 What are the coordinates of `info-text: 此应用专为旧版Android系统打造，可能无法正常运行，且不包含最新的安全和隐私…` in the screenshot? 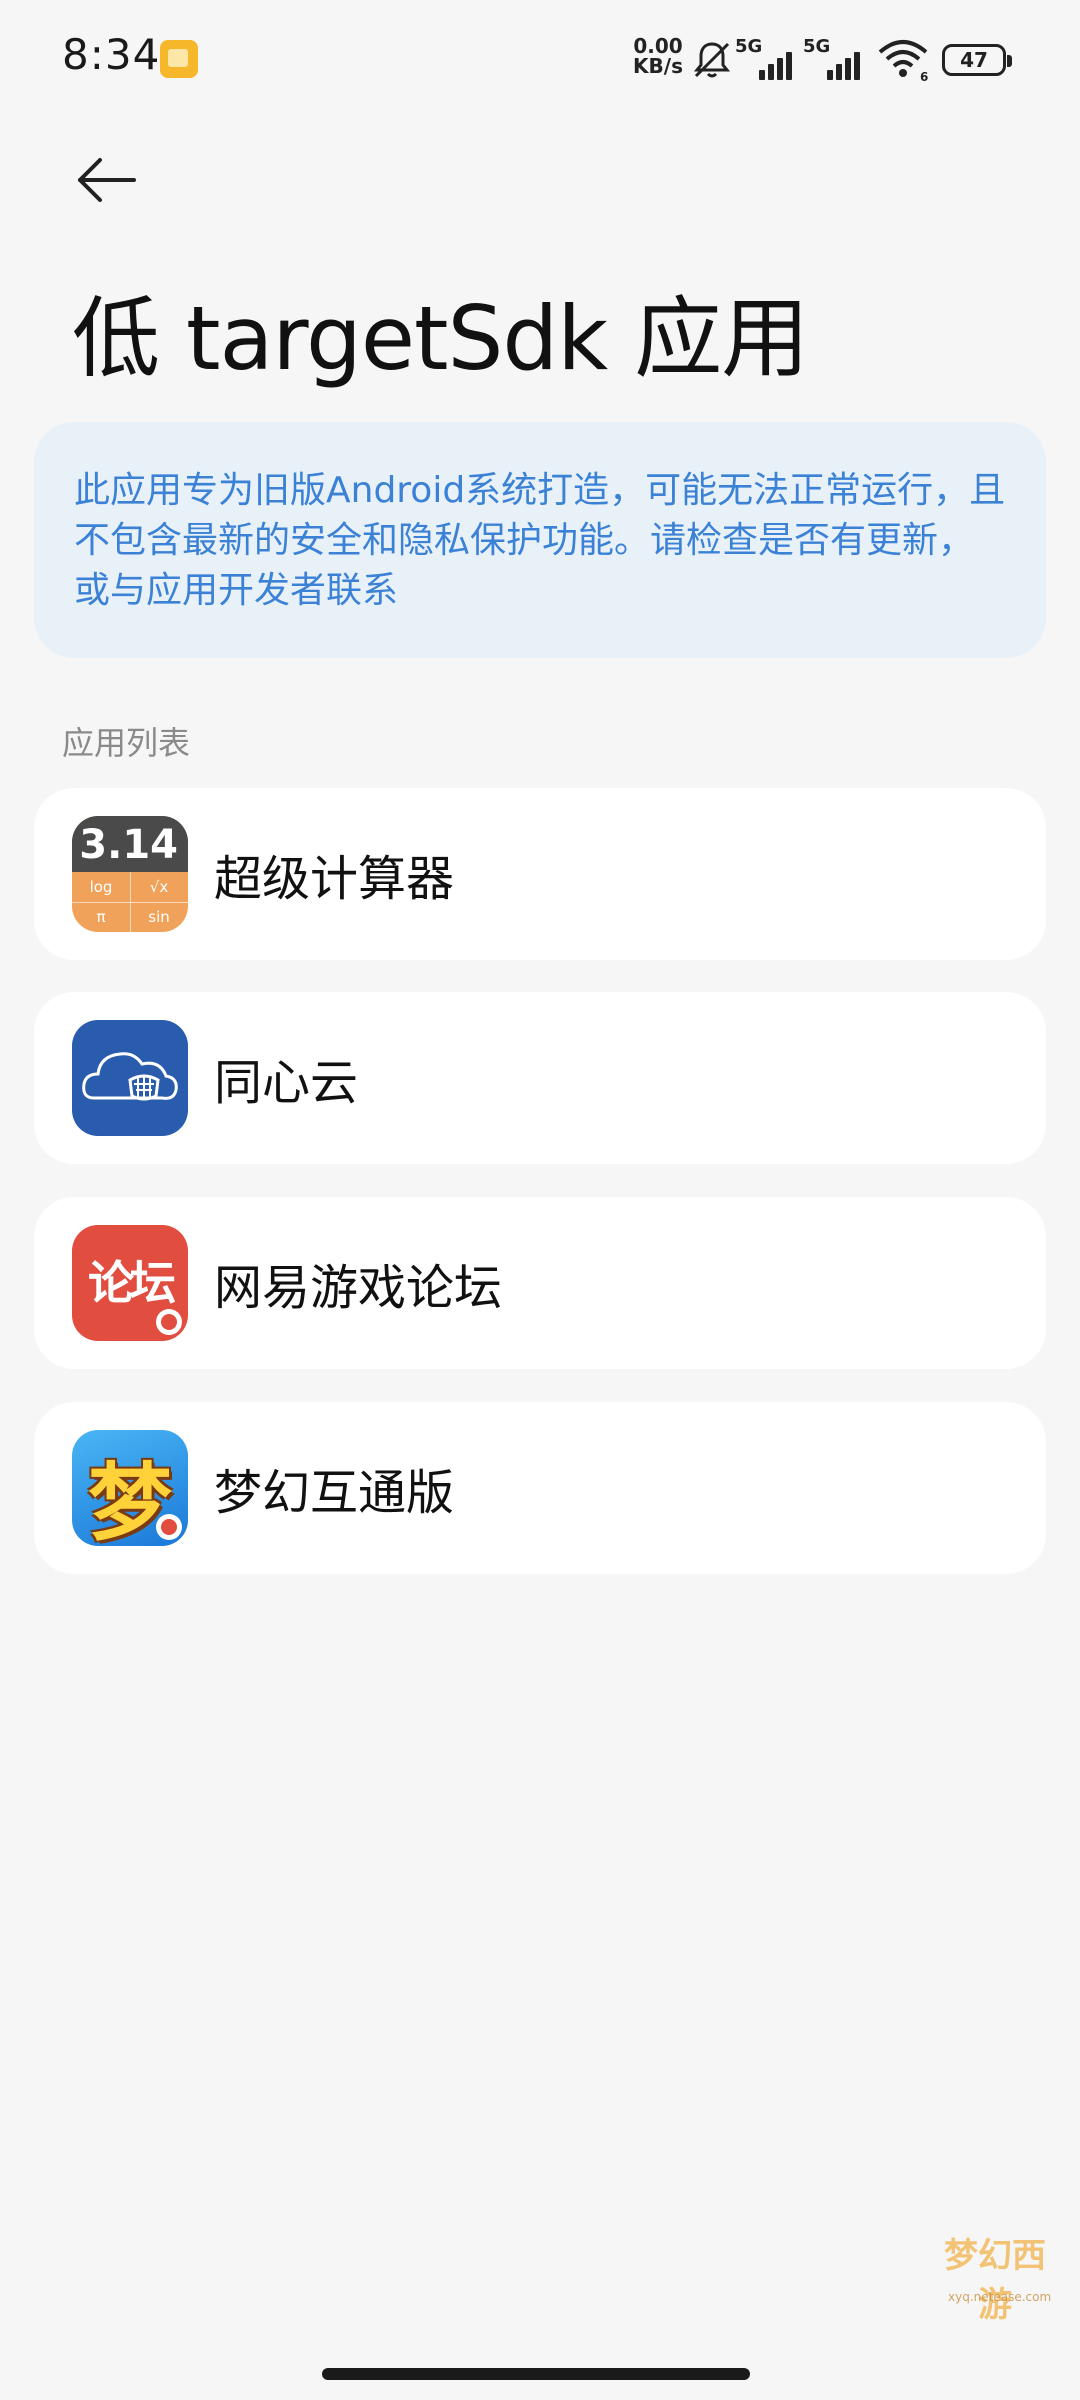 It's located at (540, 540).